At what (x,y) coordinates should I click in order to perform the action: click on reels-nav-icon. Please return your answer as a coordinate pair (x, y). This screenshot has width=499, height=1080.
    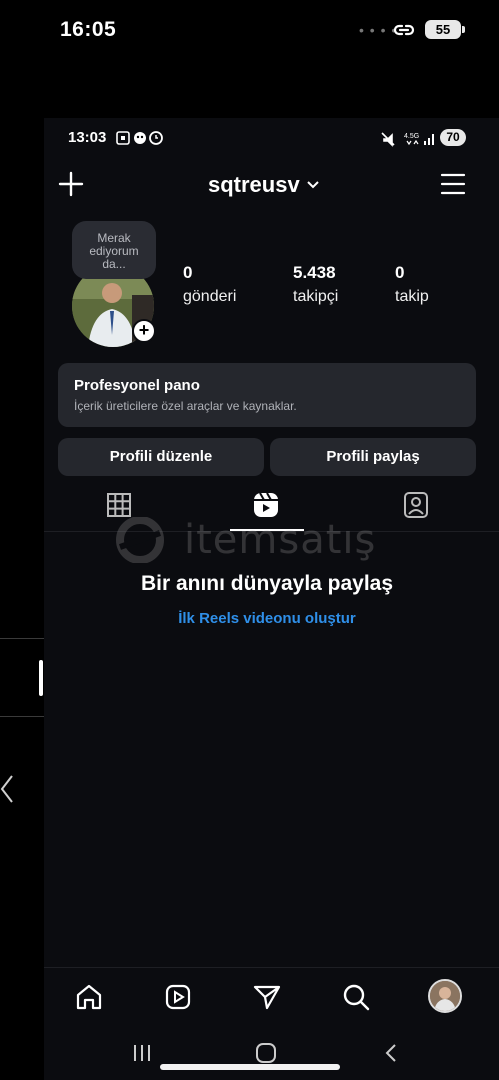
    Looking at the image, I should click on (178, 997).